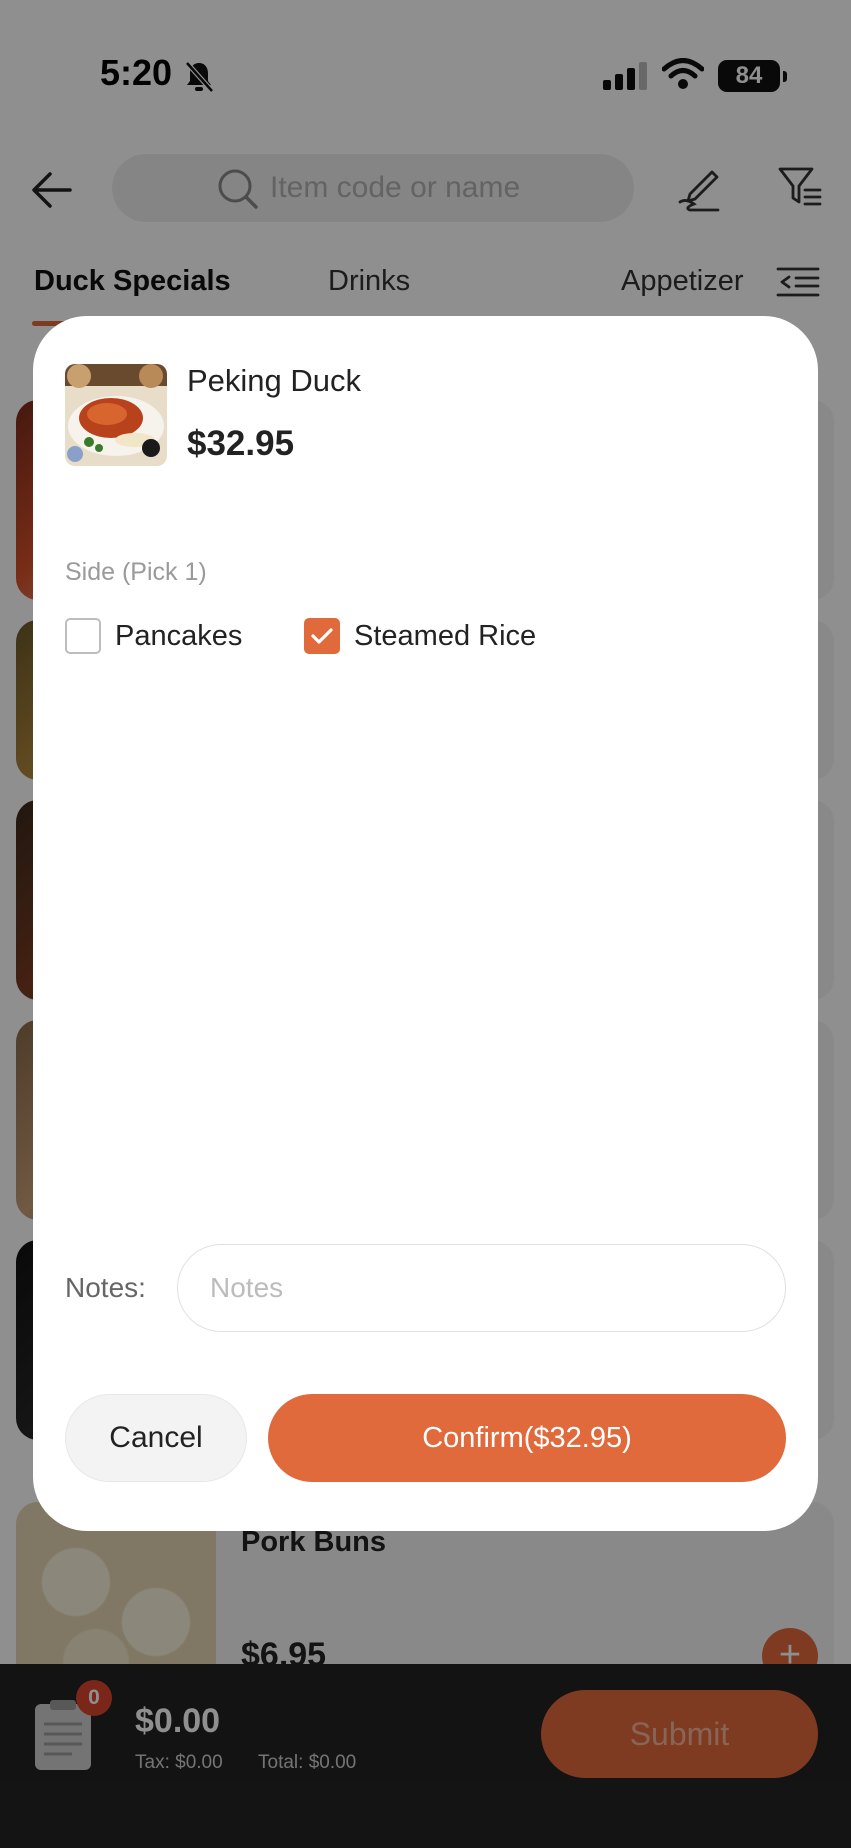 Image resolution: width=851 pixels, height=1848 pixels. Describe the element at coordinates (156, 1438) in the screenshot. I see `cancel-button: Cancel` at that location.